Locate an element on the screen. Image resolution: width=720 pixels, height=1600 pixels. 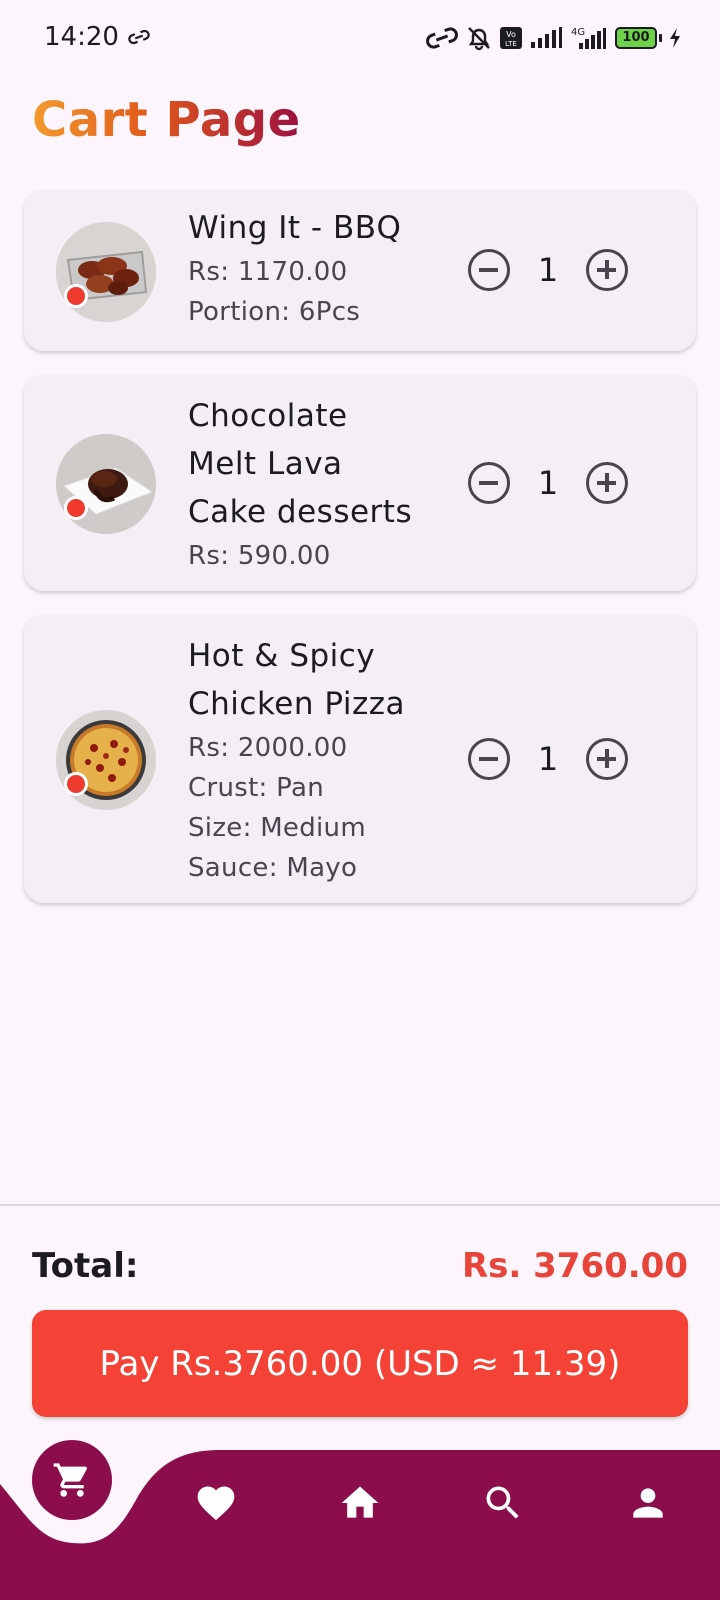
item-name-line: Cake desserts is located at coordinates (300, 512).